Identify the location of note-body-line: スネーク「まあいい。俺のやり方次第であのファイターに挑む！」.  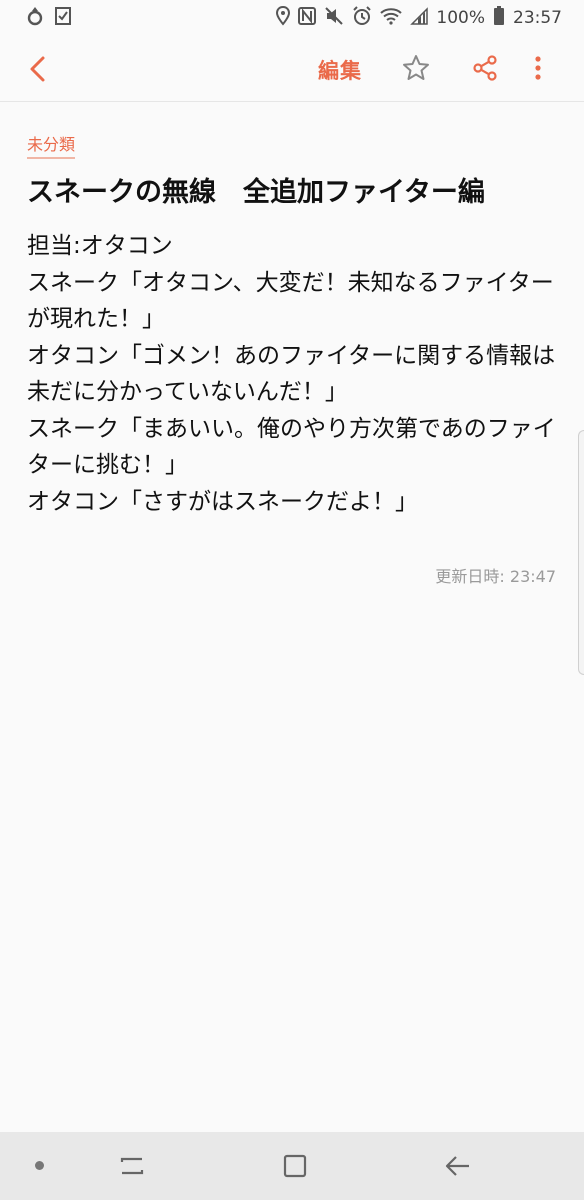
(291, 447).